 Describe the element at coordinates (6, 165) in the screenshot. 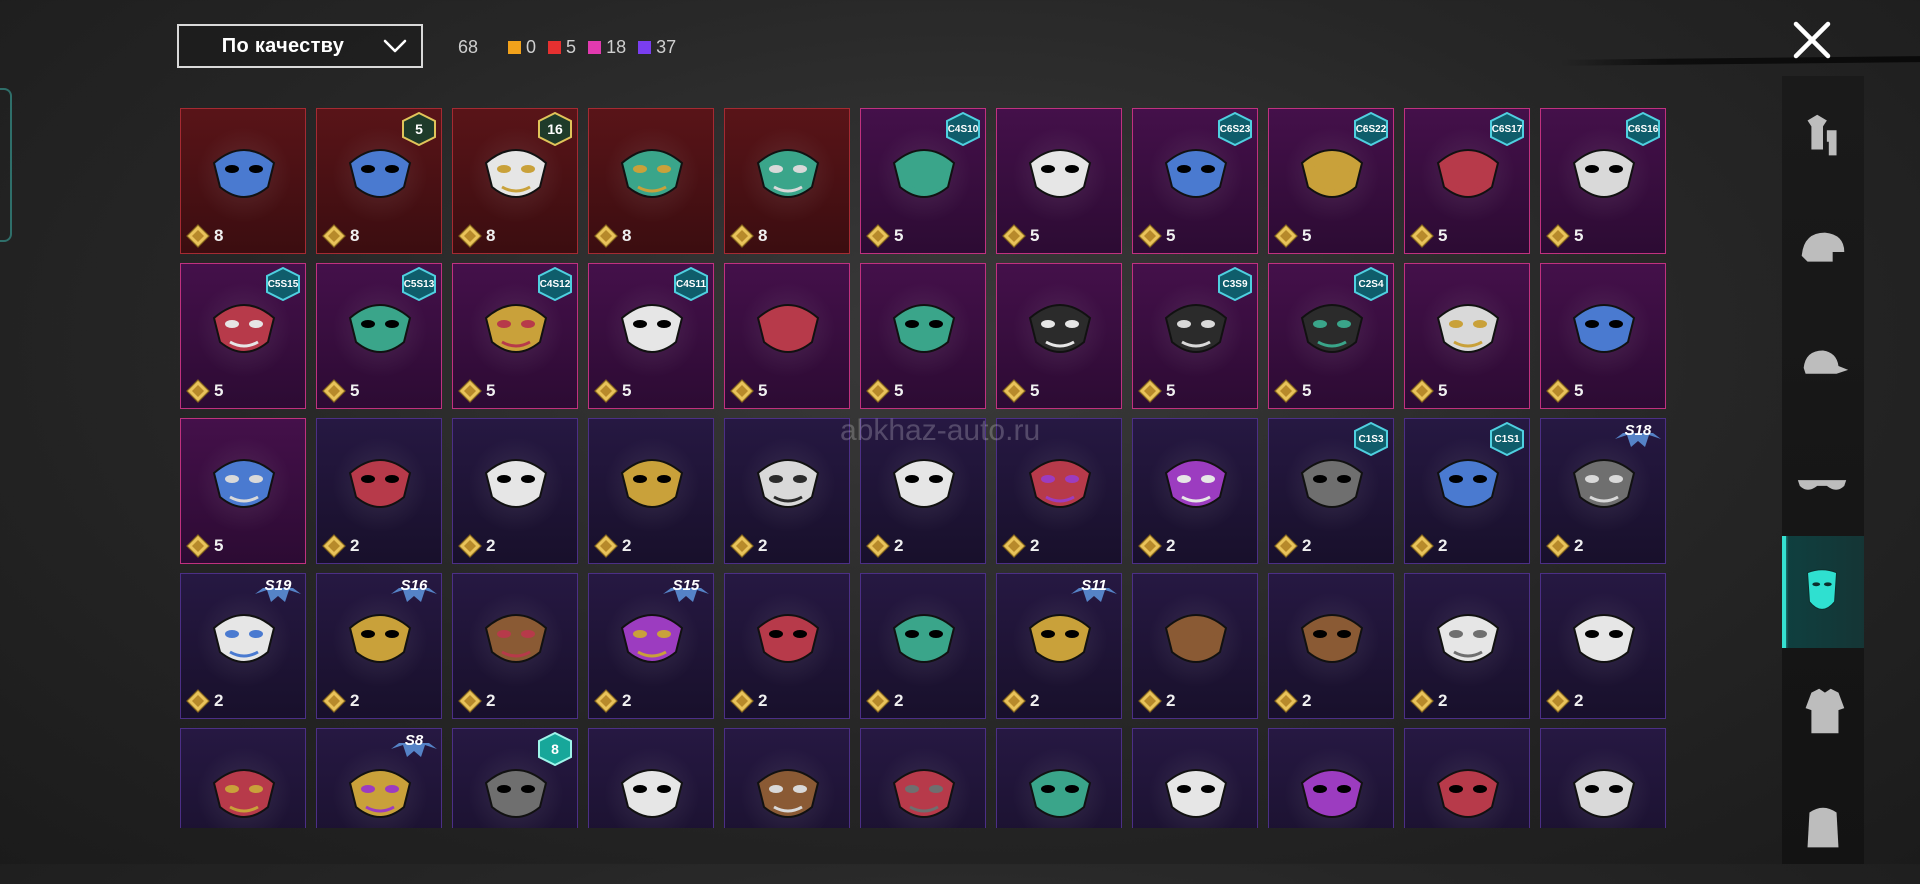

I see `side-drawer-handle` at that location.